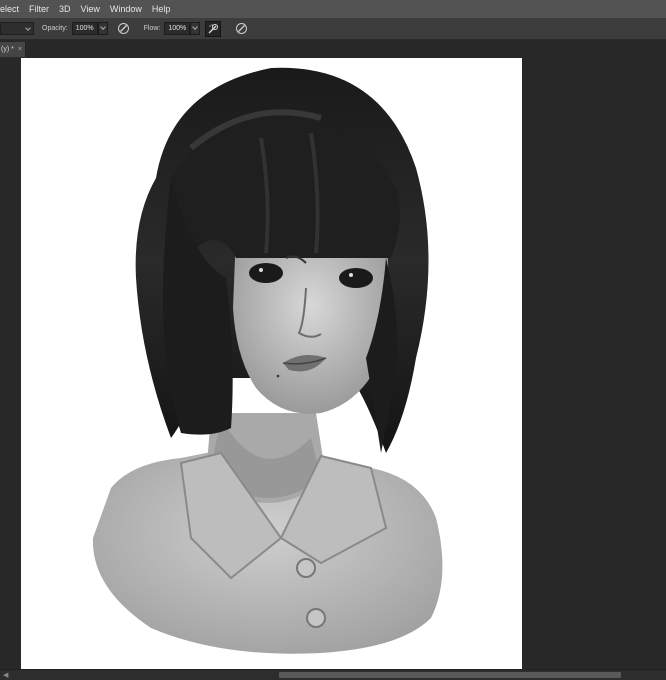 The image size is (666, 680). What do you see at coordinates (333, 9) in the screenshot?
I see `menu-bar: elect Filter 3D View Window Help` at bounding box center [333, 9].